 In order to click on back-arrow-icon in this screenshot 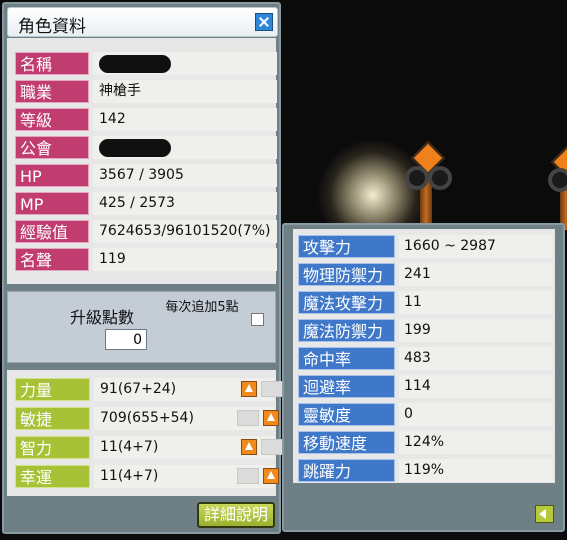, I will do `click(544, 514)`.